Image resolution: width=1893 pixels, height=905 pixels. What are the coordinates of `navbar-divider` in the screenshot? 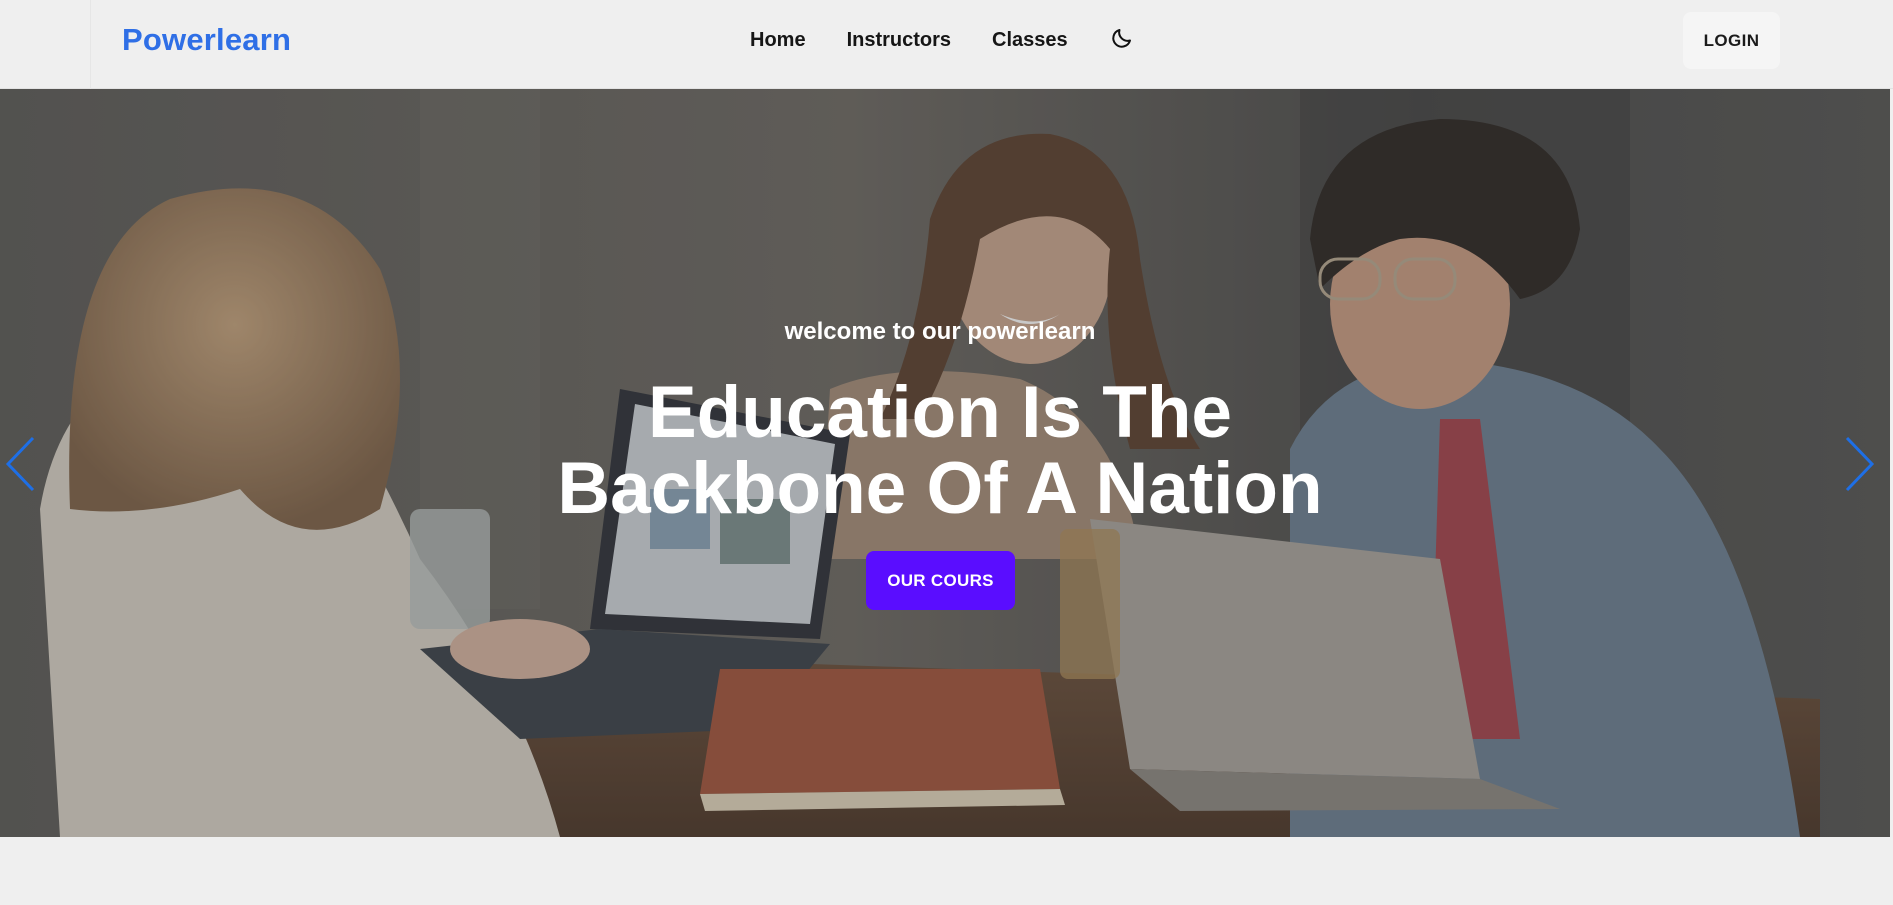 It's located at (90, 44).